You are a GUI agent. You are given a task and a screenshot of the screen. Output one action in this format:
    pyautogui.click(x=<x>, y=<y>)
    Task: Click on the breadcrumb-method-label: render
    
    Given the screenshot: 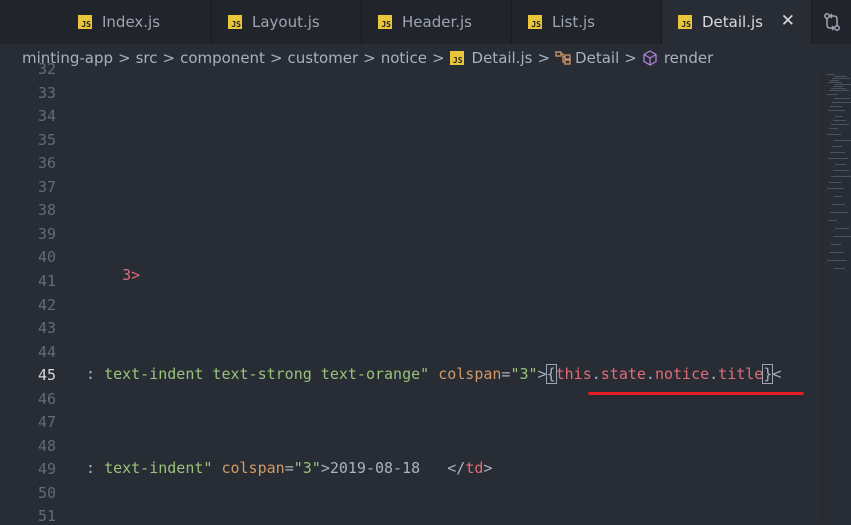 What is the action you would take?
    pyautogui.click(x=688, y=58)
    